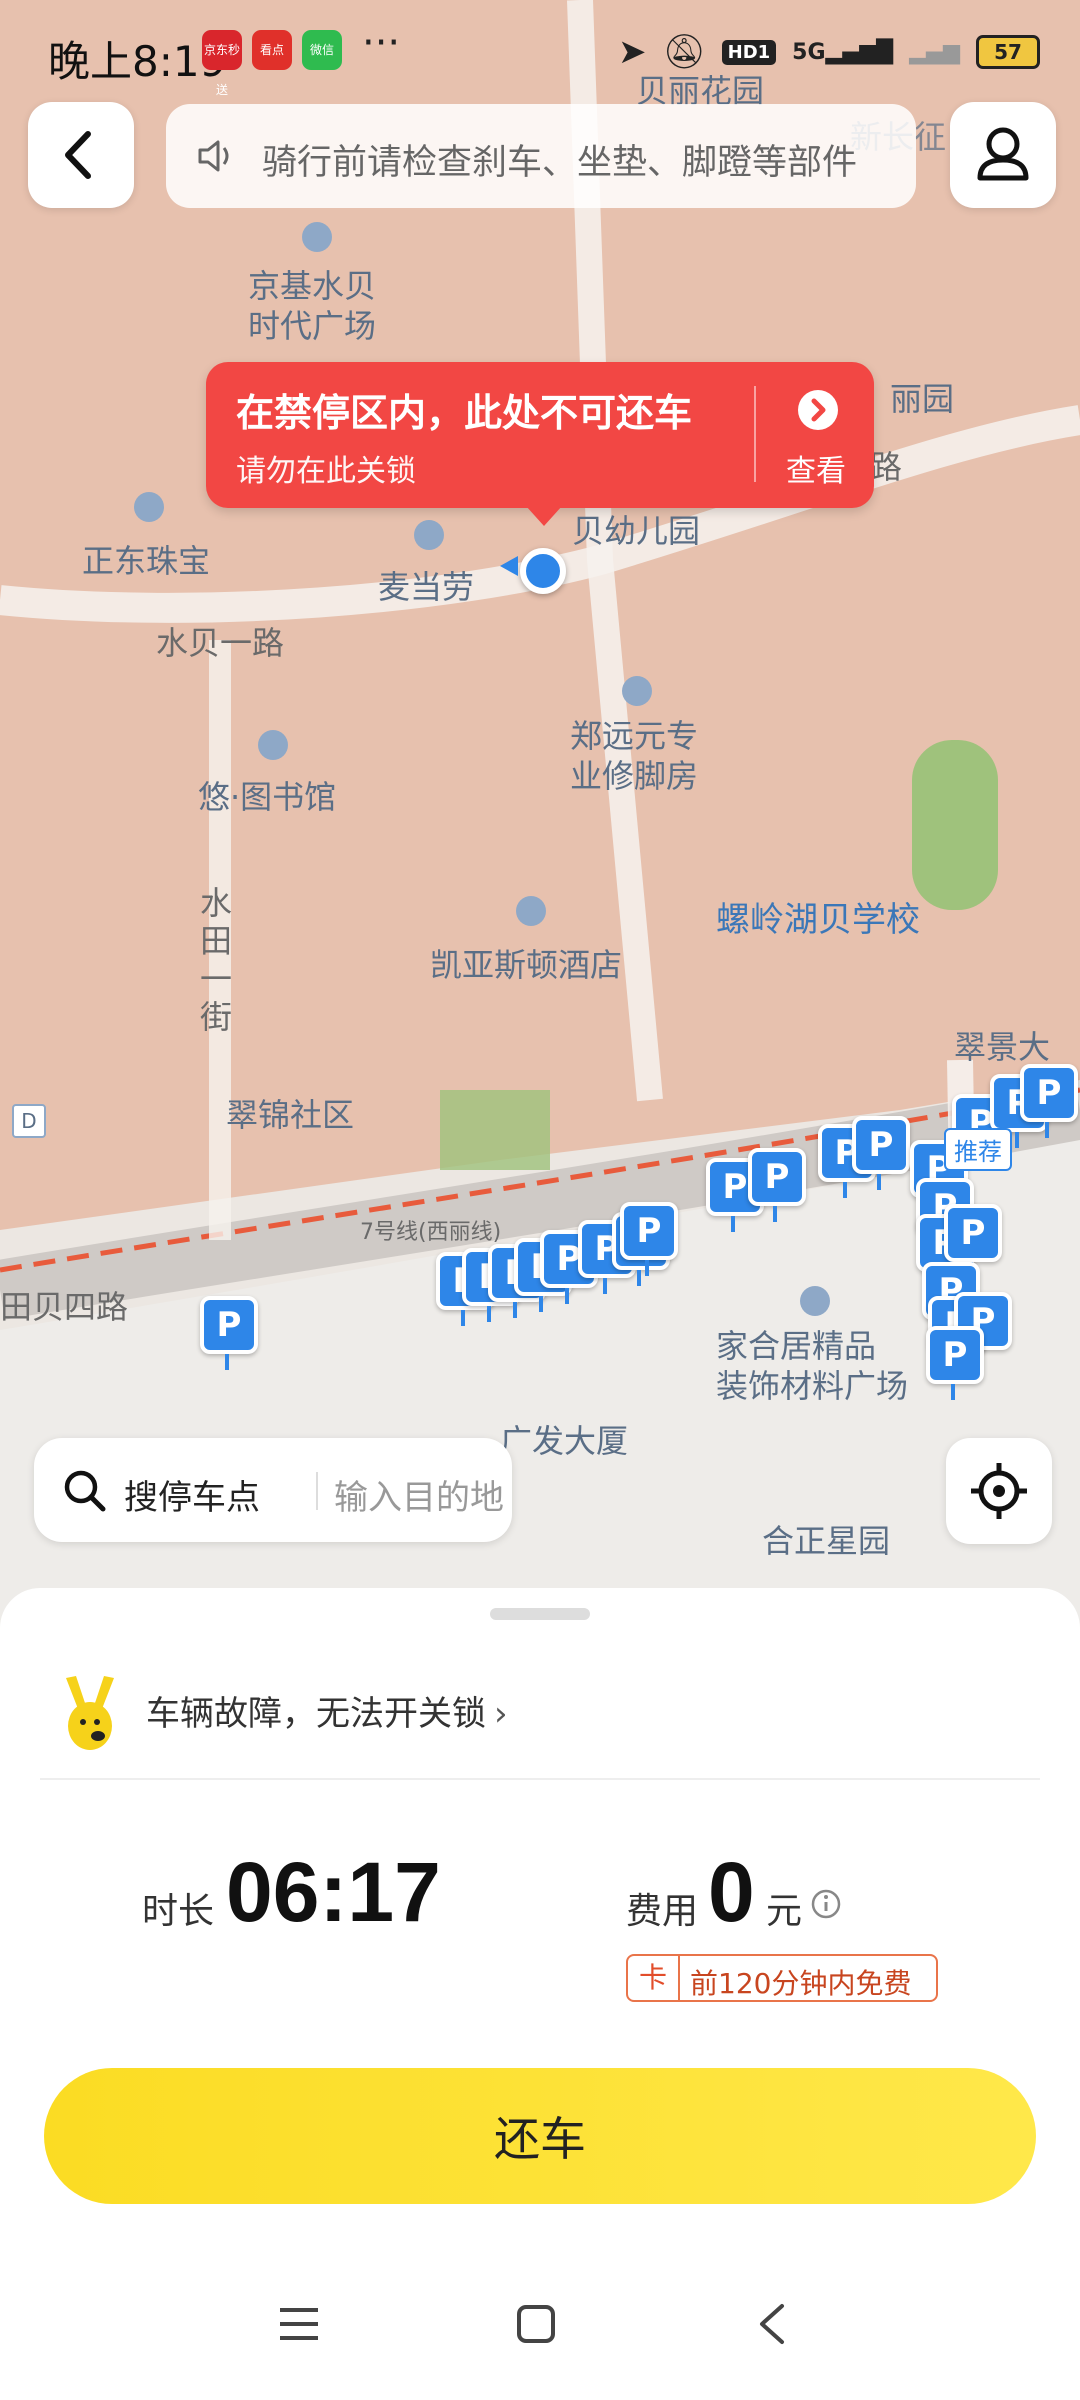 This screenshot has width=1080, height=2400. Describe the element at coordinates (540, 1614) in the screenshot. I see `sheet-drag-handle` at that location.